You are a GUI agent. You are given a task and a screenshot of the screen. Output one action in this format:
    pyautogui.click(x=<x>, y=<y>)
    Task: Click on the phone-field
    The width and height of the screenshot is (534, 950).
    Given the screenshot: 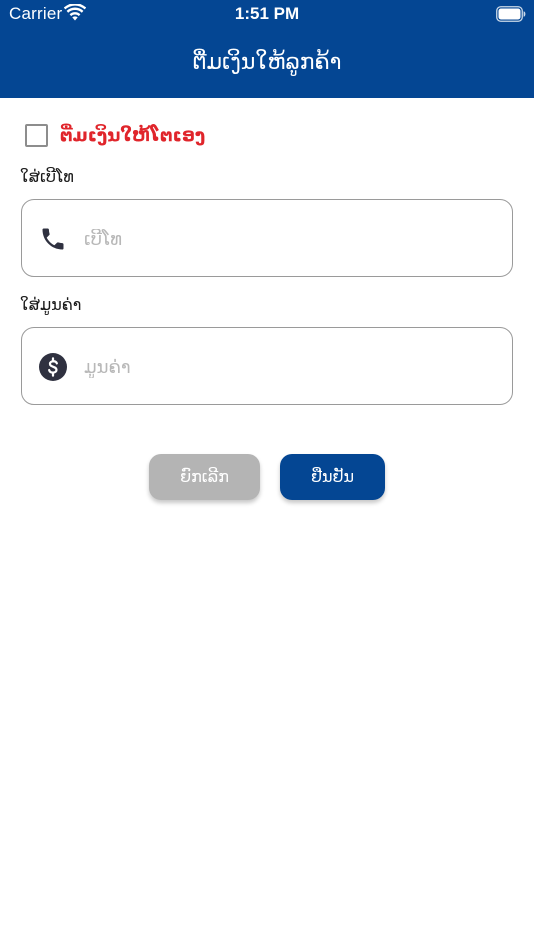 What is the action you would take?
    pyautogui.click(x=267, y=238)
    